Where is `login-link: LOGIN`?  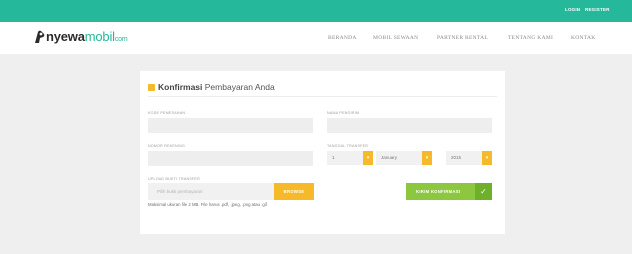
login-link: LOGIN is located at coordinates (572, 9).